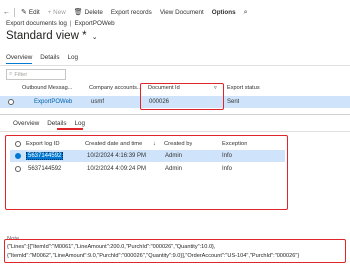 The image size is (350, 265). What do you see at coordinates (36, 23) in the screenshot?
I see `breadcrumb-item: Export documents log` at bounding box center [36, 23].